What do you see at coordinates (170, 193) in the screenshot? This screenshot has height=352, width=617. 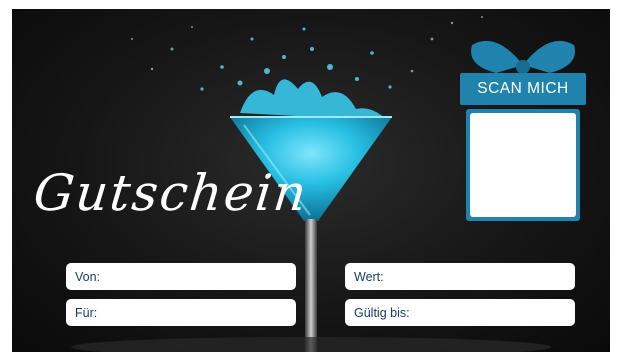 I see `voucher-title: Gutschein` at bounding box center [170, 193].